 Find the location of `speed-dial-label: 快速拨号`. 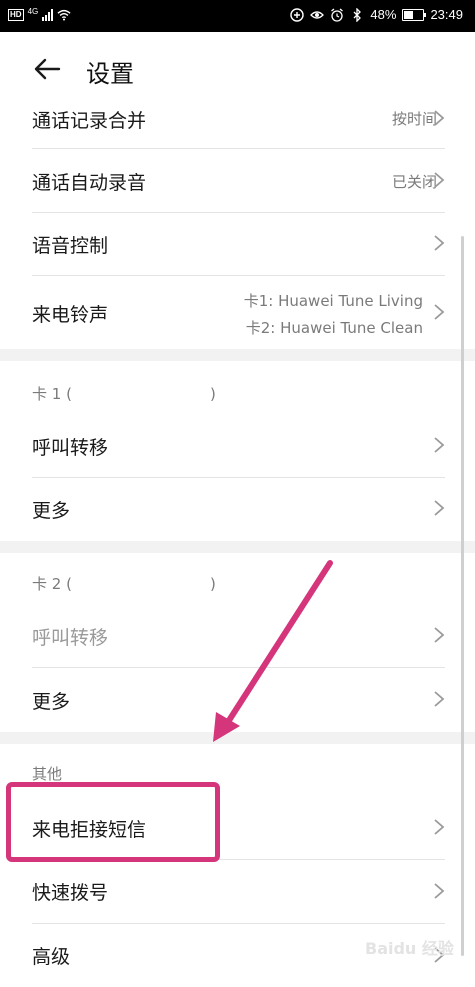

speed-dial-label: 快速拨号 is located at coordinates (70, 893).